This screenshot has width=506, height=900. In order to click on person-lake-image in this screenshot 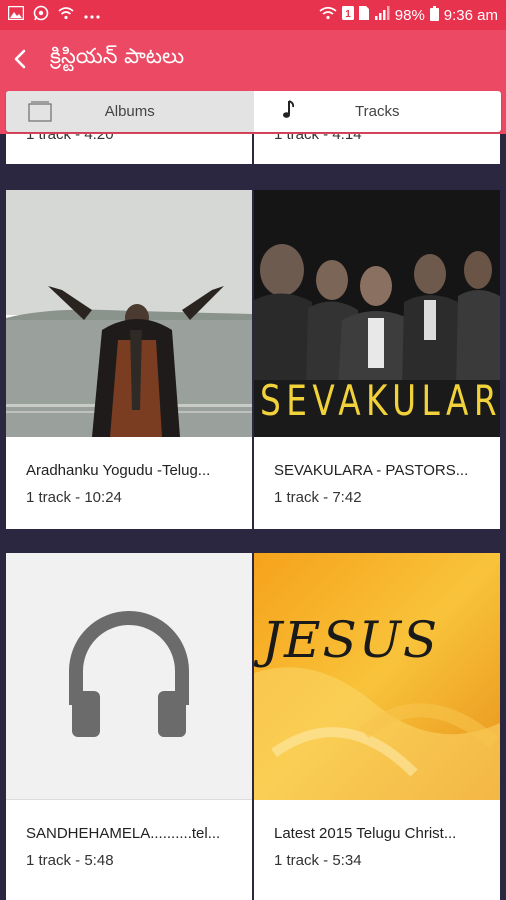, I will do `click(129, 313)`.